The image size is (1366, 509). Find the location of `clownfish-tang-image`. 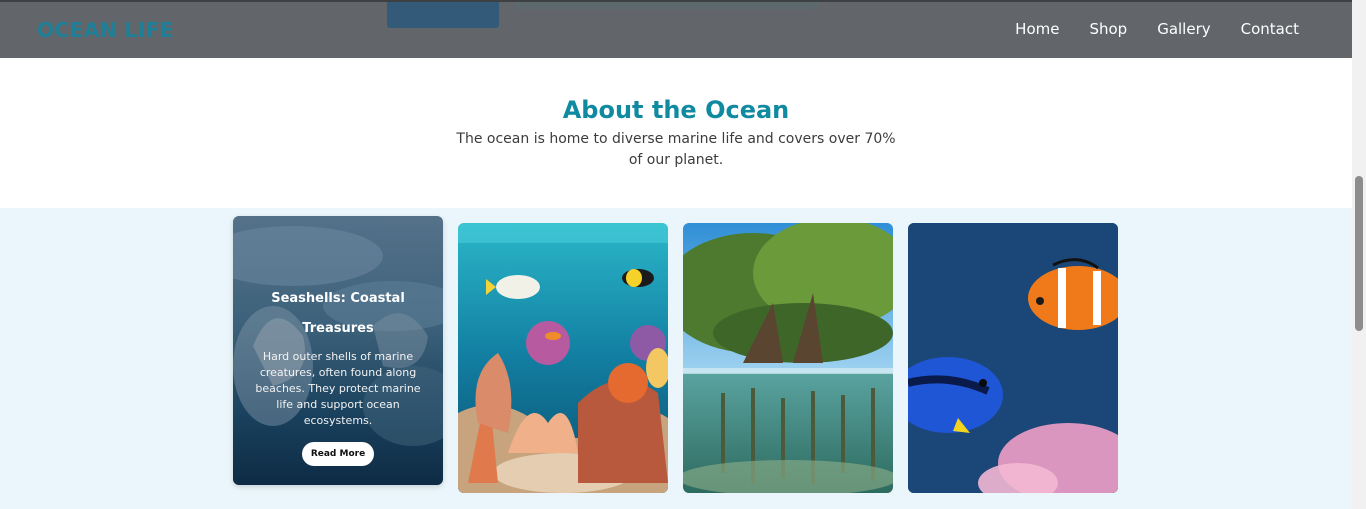

clownfish-tang-image is located at coordinates (1013, 358).